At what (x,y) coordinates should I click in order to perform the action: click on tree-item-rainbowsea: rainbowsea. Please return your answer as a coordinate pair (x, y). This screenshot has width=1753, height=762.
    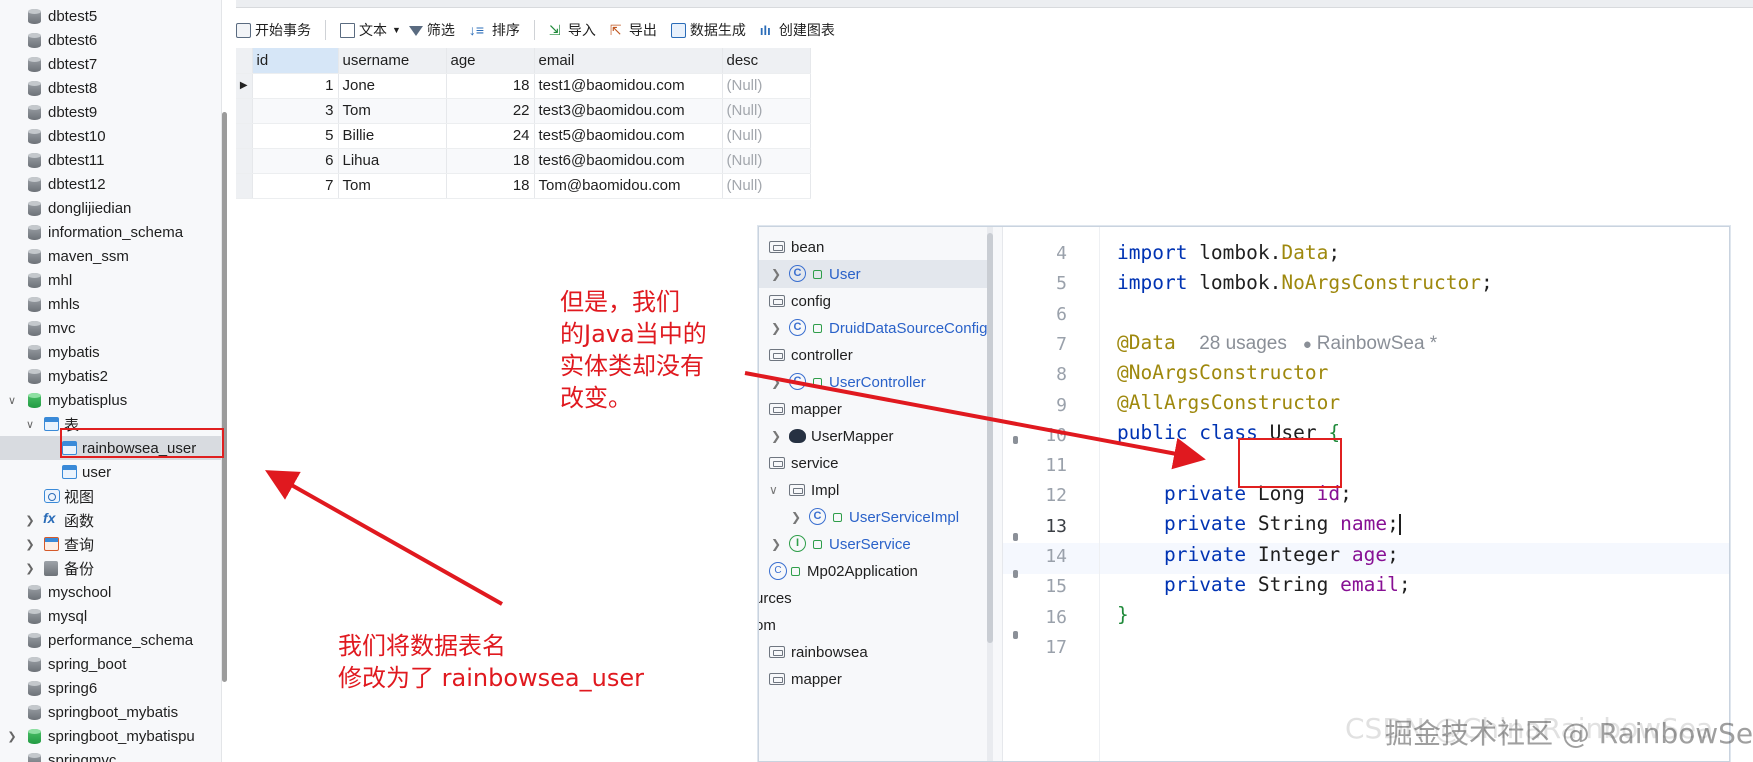
    Looking at the image, I should click on (880, 652).